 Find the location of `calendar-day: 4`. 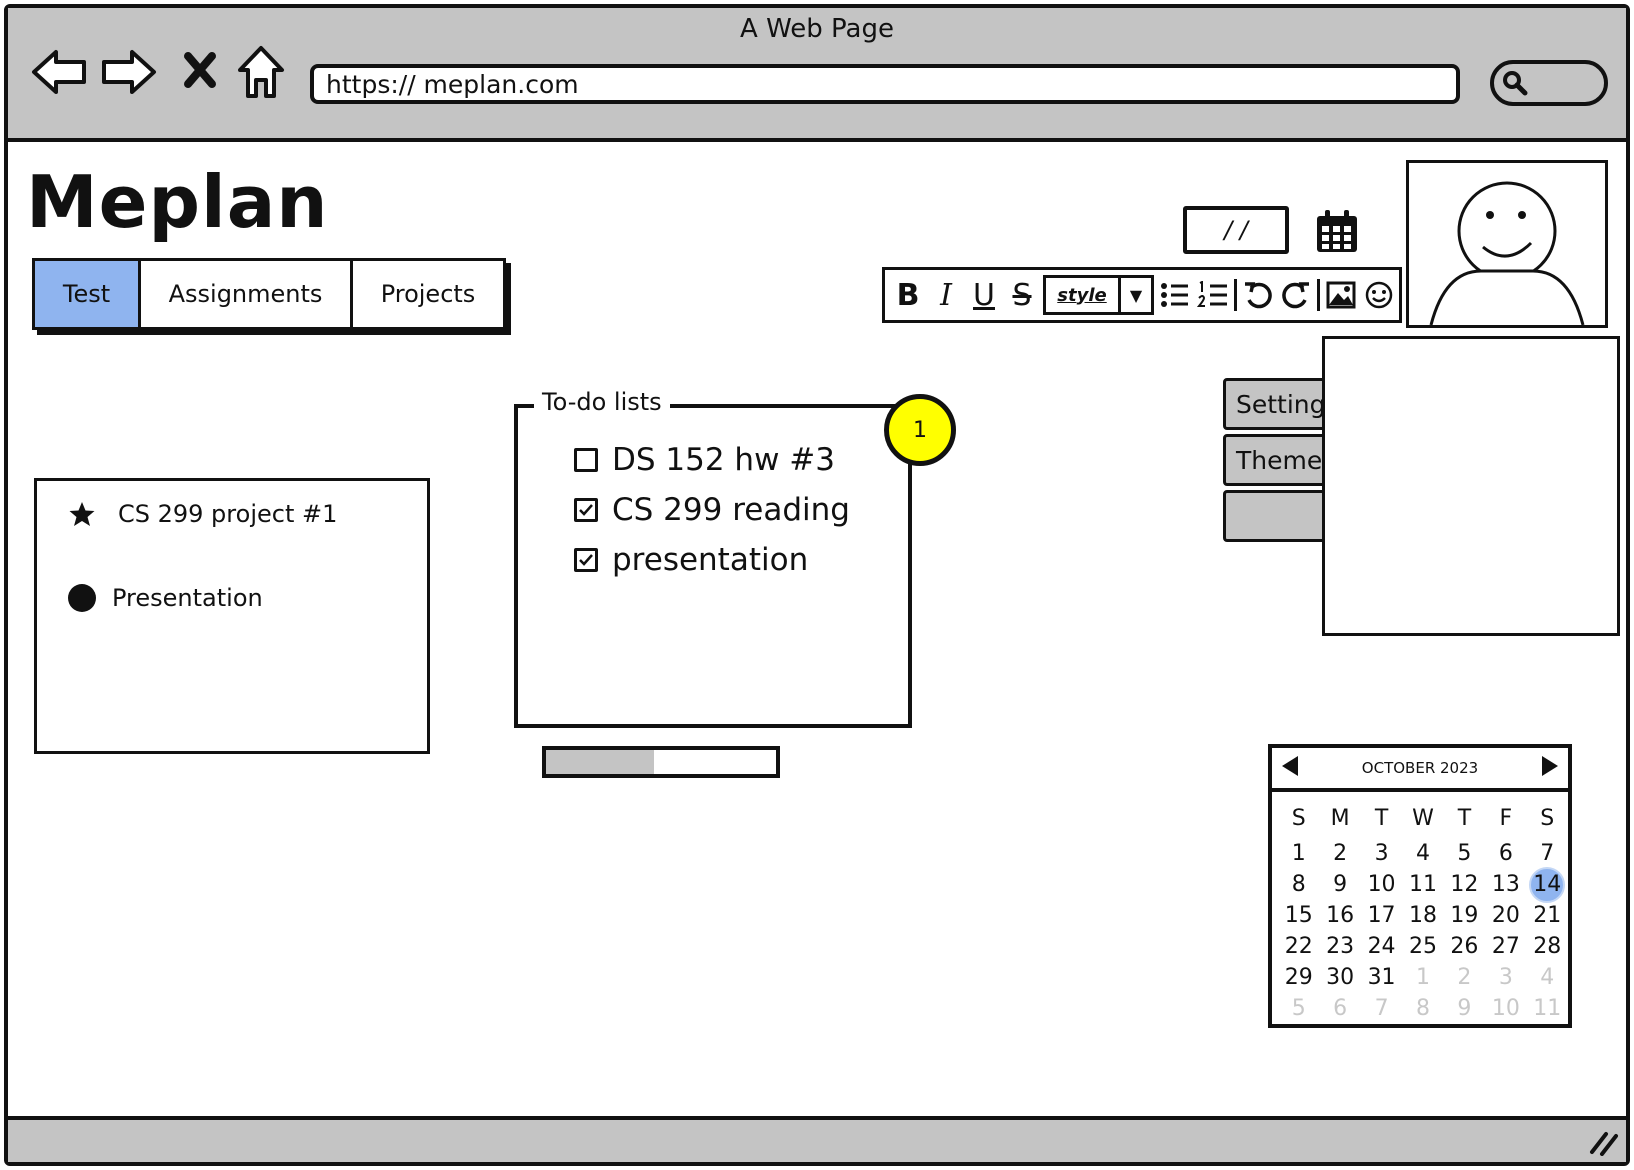

calendar-day: 4 is located at coordinates (1422, 853).